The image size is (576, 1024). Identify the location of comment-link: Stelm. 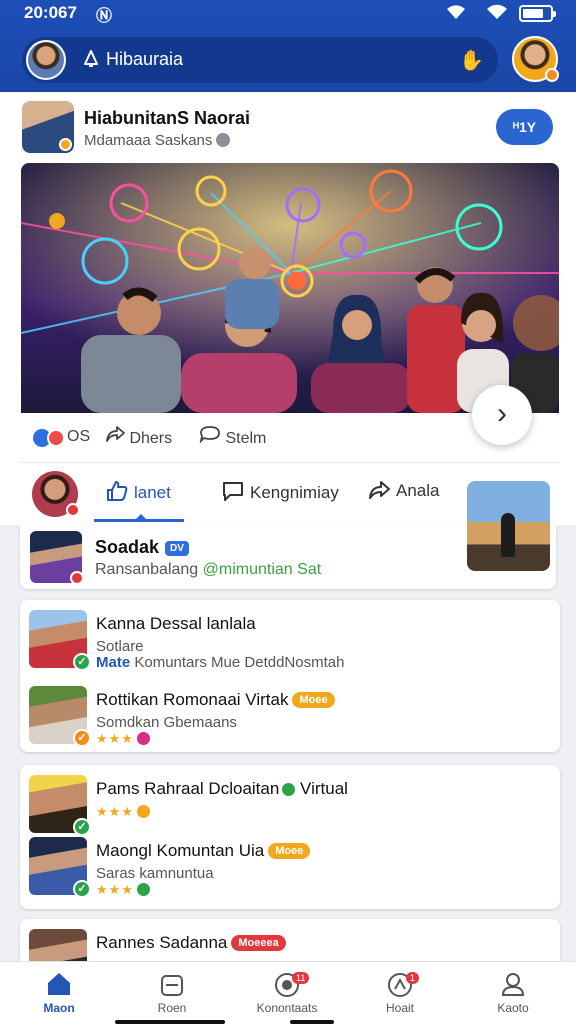
(232, 436).